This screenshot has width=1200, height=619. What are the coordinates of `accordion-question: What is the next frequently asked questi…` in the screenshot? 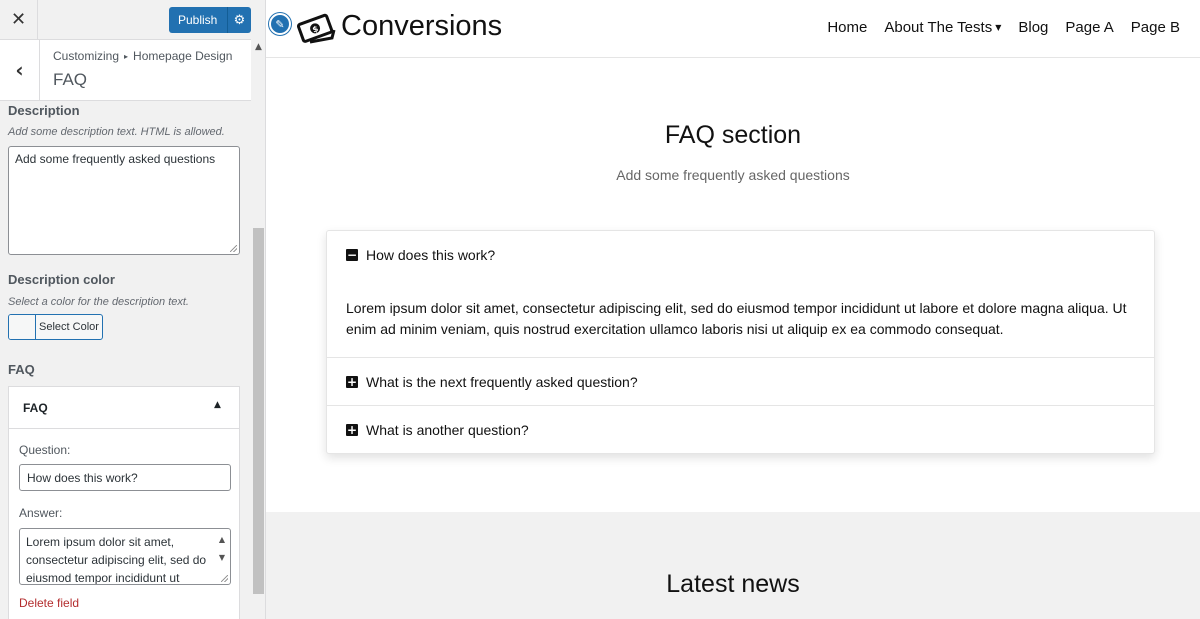 It's located at (502, 382).